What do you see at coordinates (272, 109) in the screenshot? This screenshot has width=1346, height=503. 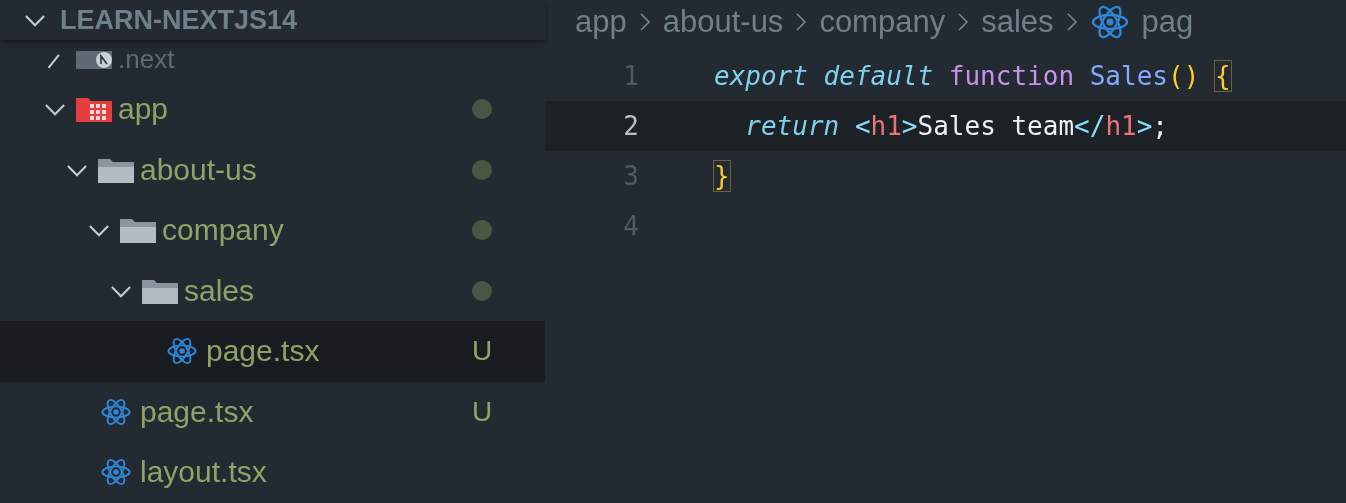 I see `file-tree-item: app` at bounding box center [272, 109].